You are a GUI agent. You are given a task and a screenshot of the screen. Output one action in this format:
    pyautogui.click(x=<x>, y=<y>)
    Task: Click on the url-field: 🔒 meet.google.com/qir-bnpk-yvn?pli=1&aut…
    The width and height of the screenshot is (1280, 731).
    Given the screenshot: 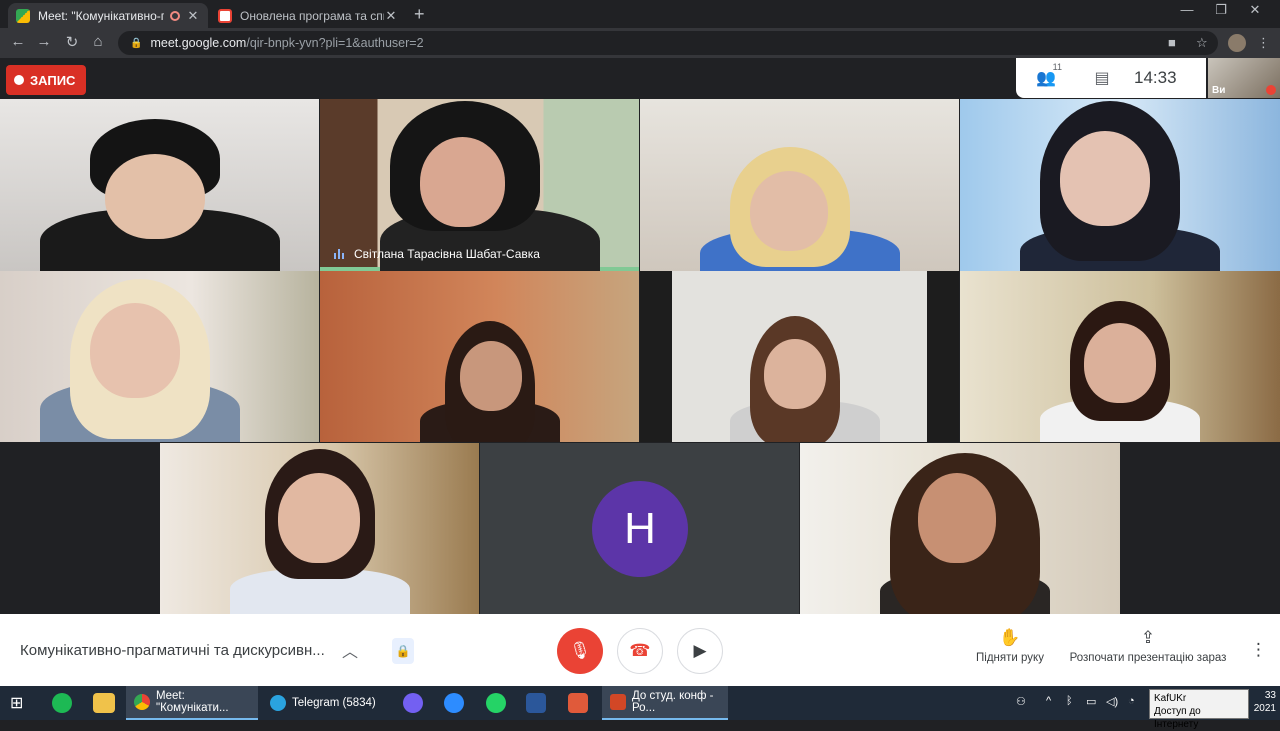 What is the action you would take?
    pyautogui.click(x=668, y=43)
    